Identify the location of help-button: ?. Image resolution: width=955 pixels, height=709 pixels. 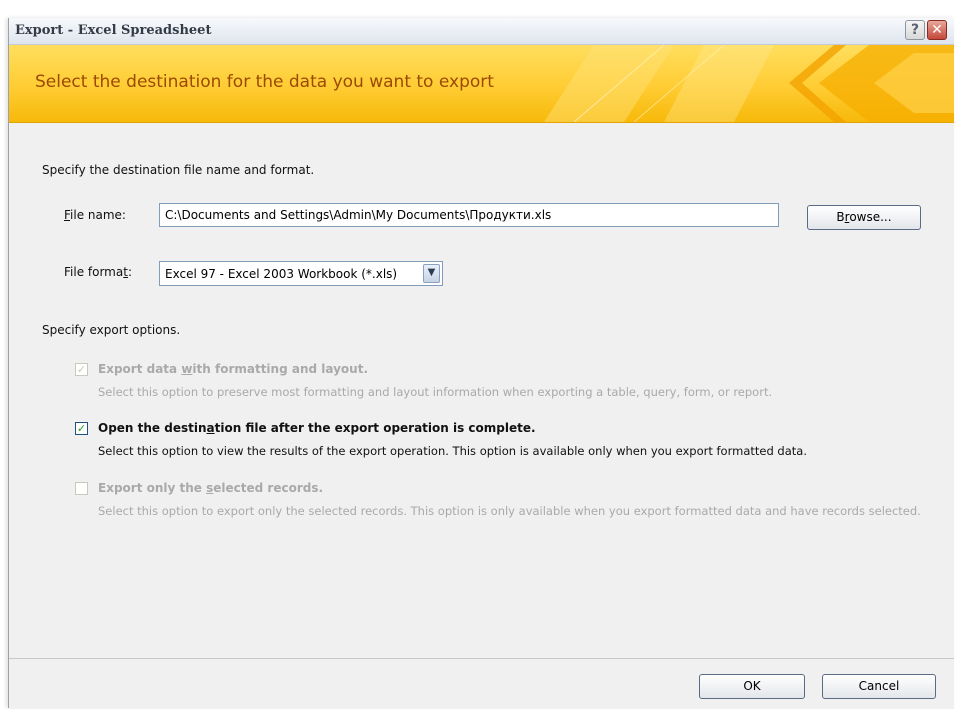
(915, 30).